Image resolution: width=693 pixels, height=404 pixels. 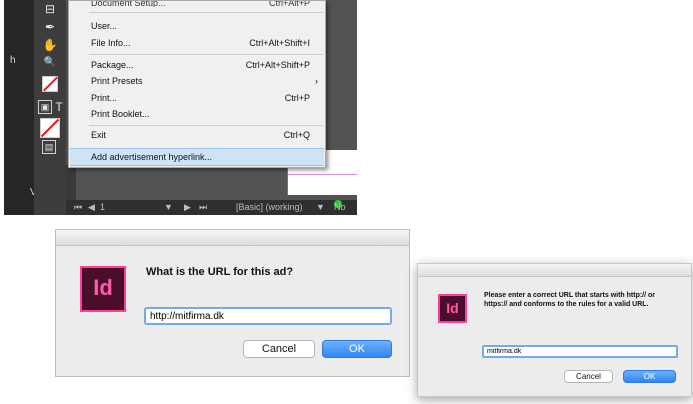 What do you see at coordinates (50, 45) in the screenshot?
I see `hand-tool-icon: ✋` at bounding box center [50, 45].